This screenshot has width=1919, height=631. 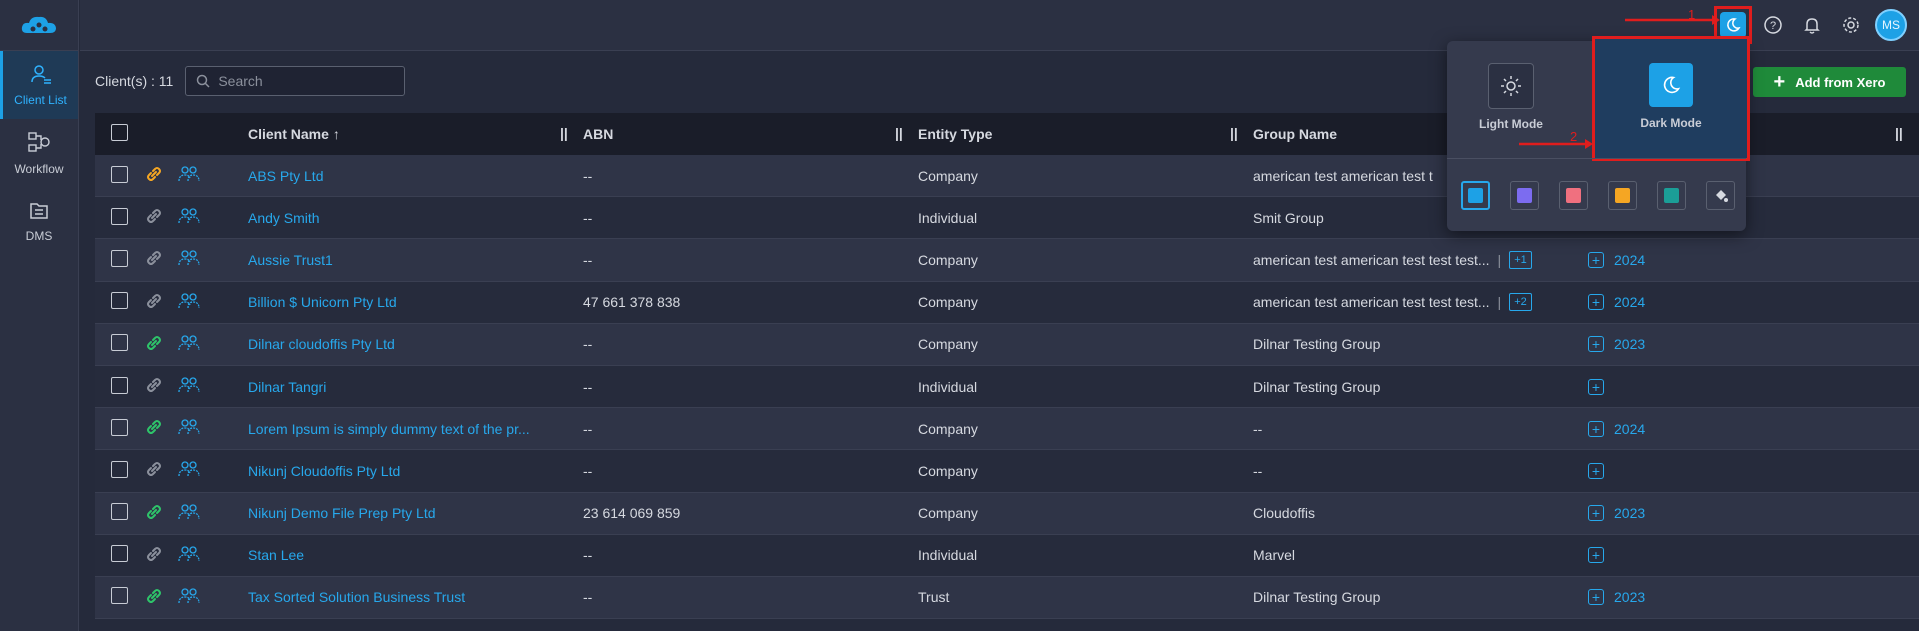 I want to click on client-name-link: ABS Pty Ltd, so click(x=415, y=176).